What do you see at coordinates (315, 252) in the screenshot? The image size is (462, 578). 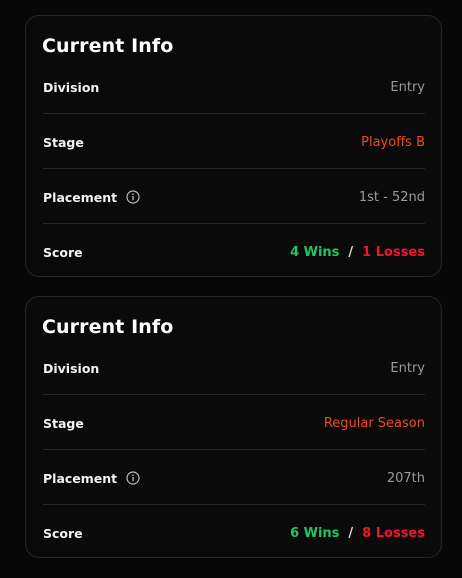 I see `wins-count: 4 Wins` at bounding box center [315, 252].